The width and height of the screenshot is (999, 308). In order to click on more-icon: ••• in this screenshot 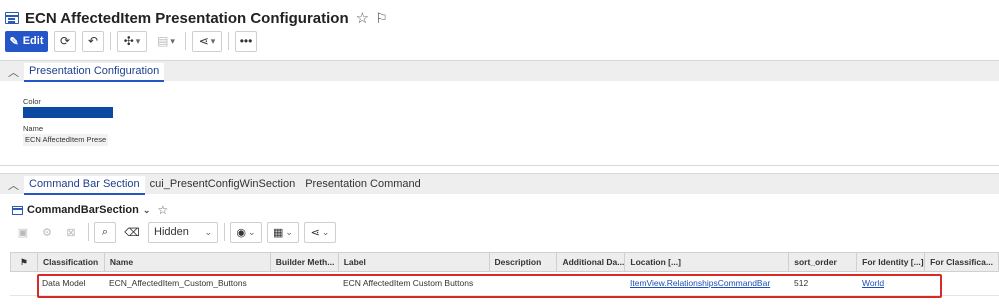, I will do `click(246, 41)`.